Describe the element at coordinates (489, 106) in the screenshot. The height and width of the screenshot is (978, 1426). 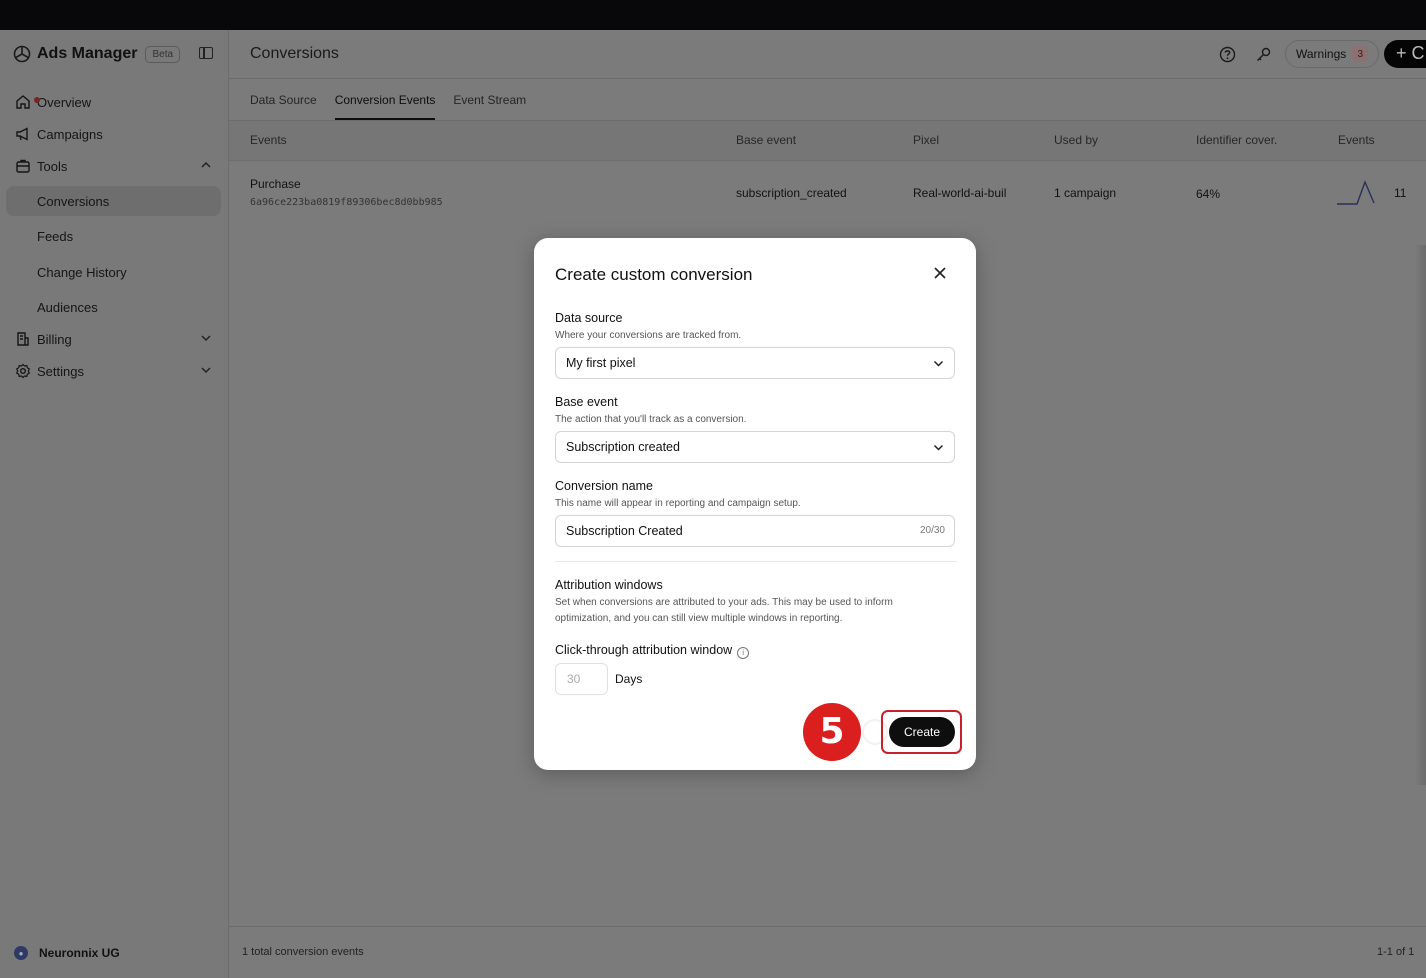
I see `tab-event-stream: Event Stream` at that location.